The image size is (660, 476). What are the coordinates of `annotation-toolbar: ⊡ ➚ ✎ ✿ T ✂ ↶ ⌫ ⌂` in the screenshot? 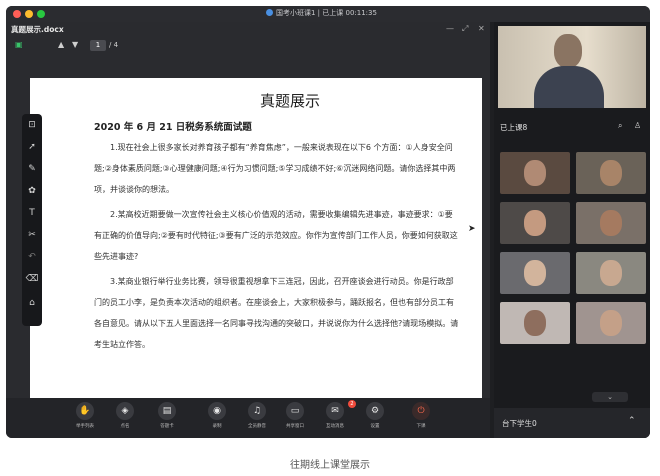 It's located at (32, 220).